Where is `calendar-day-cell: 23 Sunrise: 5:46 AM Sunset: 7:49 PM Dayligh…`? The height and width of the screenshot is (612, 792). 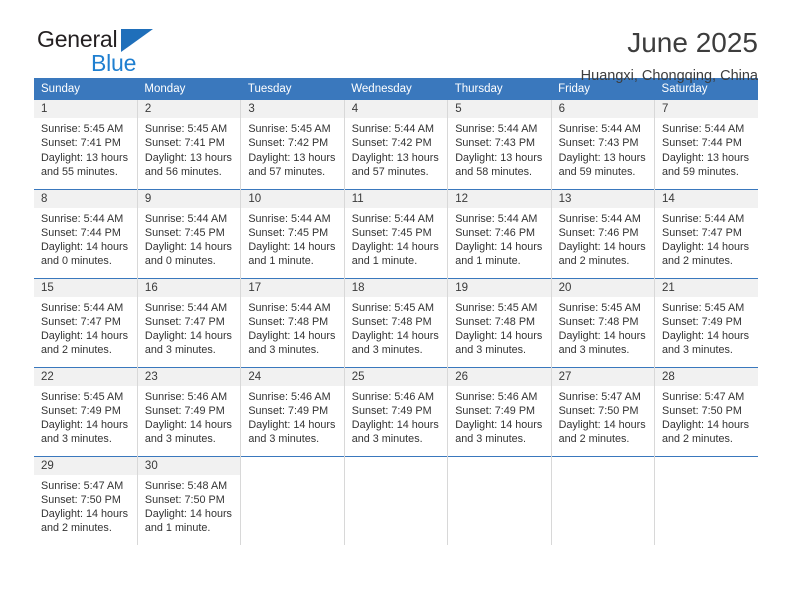 calendar-day-cell: 23 Sunrise: 5:46 AM Sunset: 7:49 PM Dayligh… is located at coordinates (189, 411).